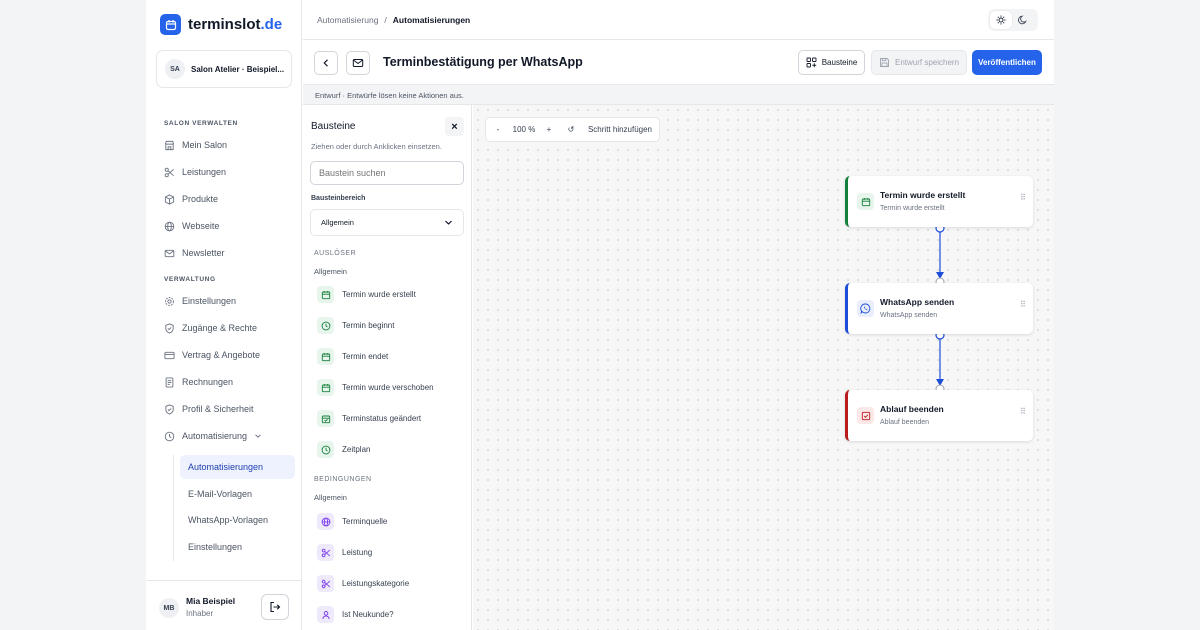 This screenshot has height=630, width=1200. What do you see at coordinates (498, 129) in the screenshot?
I see `zoom-out-button: -` at bounding box center [498, 129].